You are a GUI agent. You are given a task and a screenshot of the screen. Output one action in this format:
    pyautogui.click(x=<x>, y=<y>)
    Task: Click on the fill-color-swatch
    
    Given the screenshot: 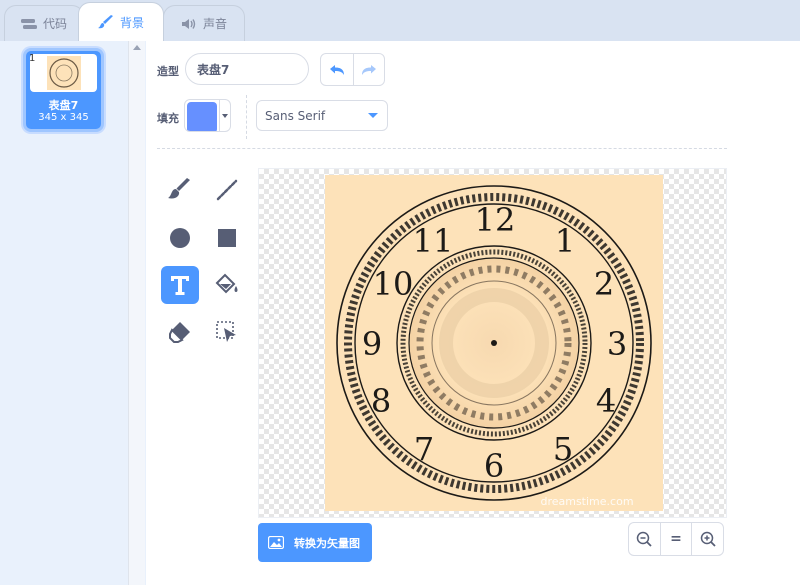 What is the action you would take?
    pyautogui.click(x=202, y=116)
    